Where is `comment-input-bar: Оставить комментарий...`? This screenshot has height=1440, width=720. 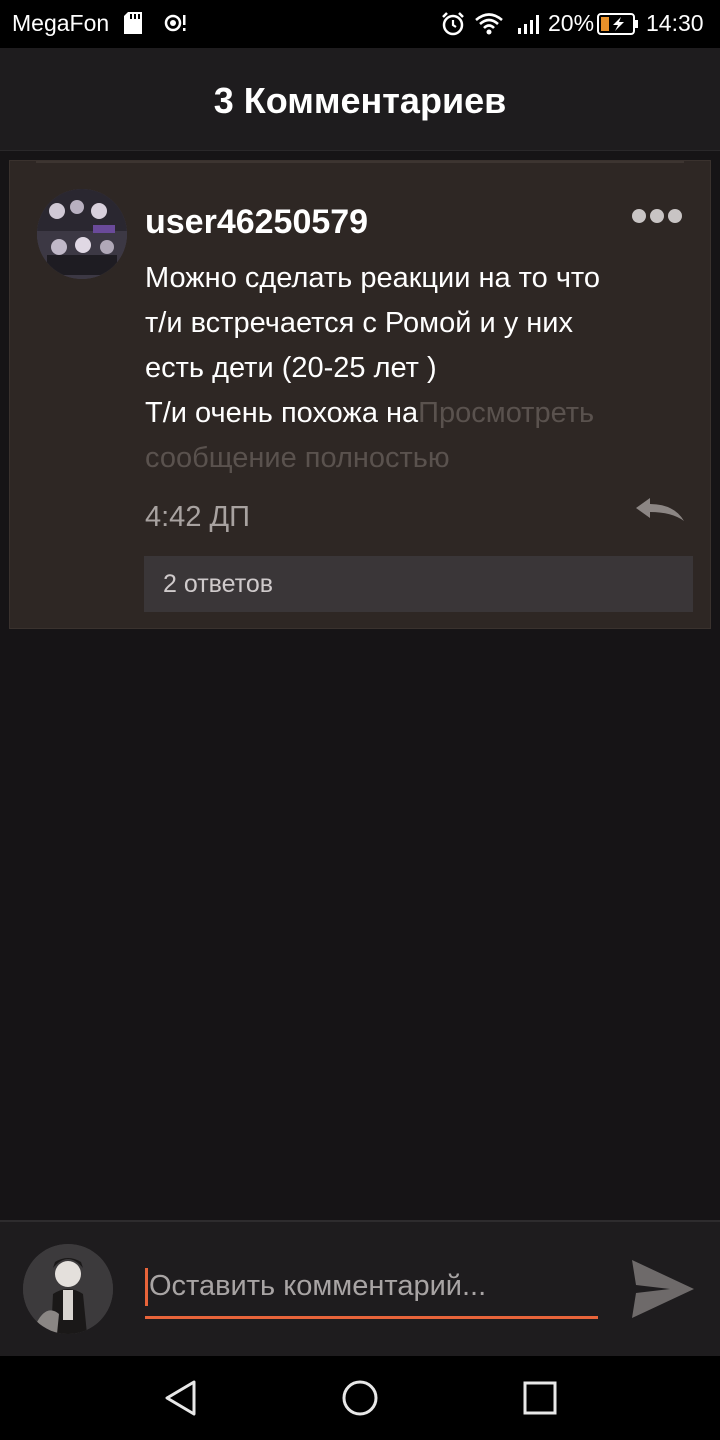 comment-input-bar: Оставить комментарий... is located at coordinates (360, 1289).